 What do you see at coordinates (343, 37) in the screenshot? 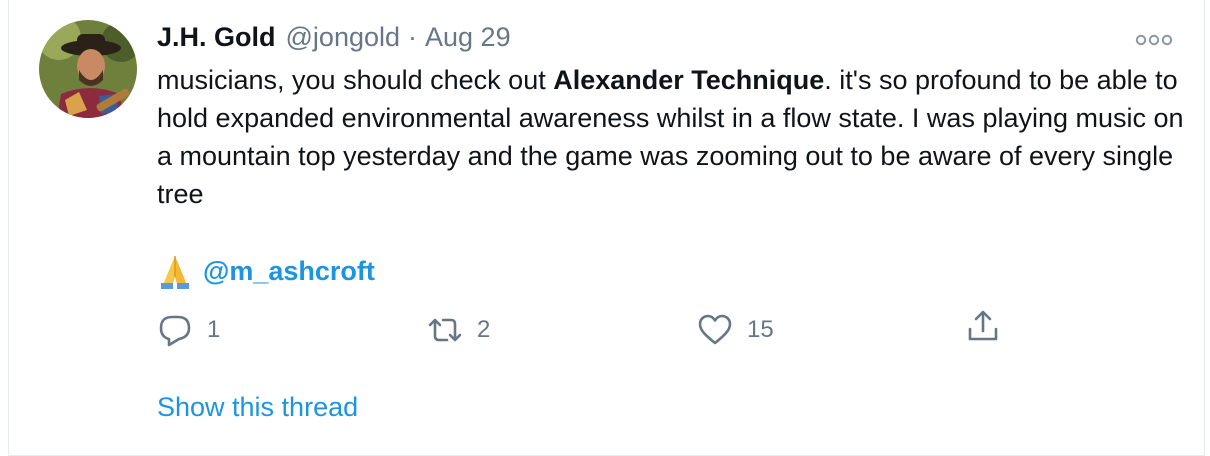
I see `author-handle: @jongold` at bounding box center [343, 37].